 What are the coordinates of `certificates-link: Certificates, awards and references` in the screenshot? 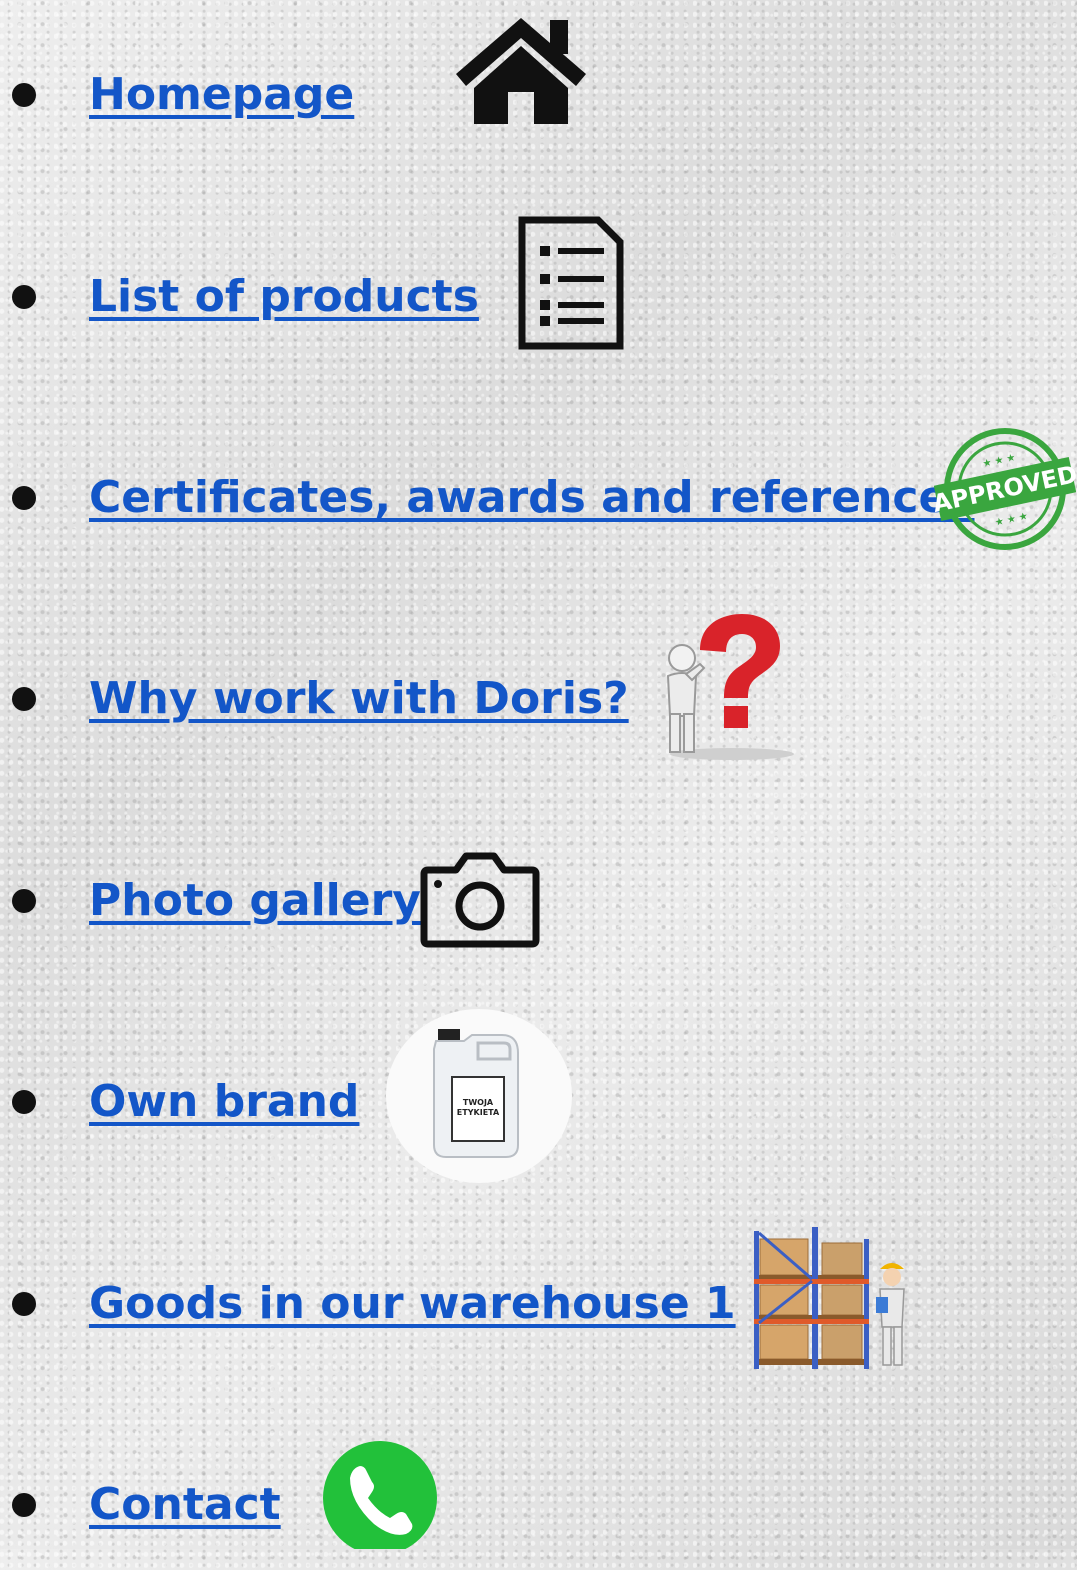 It's located at (532, 498).